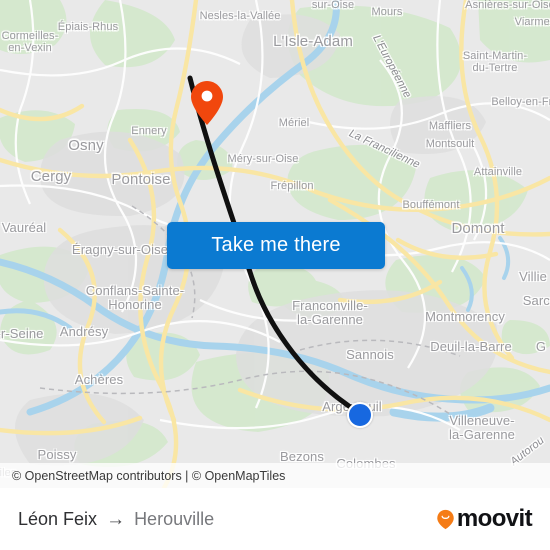  What do you see at coordinates (360, 415) in the screenshot?
I see `destination-dot` at bounding box center [360, 415].